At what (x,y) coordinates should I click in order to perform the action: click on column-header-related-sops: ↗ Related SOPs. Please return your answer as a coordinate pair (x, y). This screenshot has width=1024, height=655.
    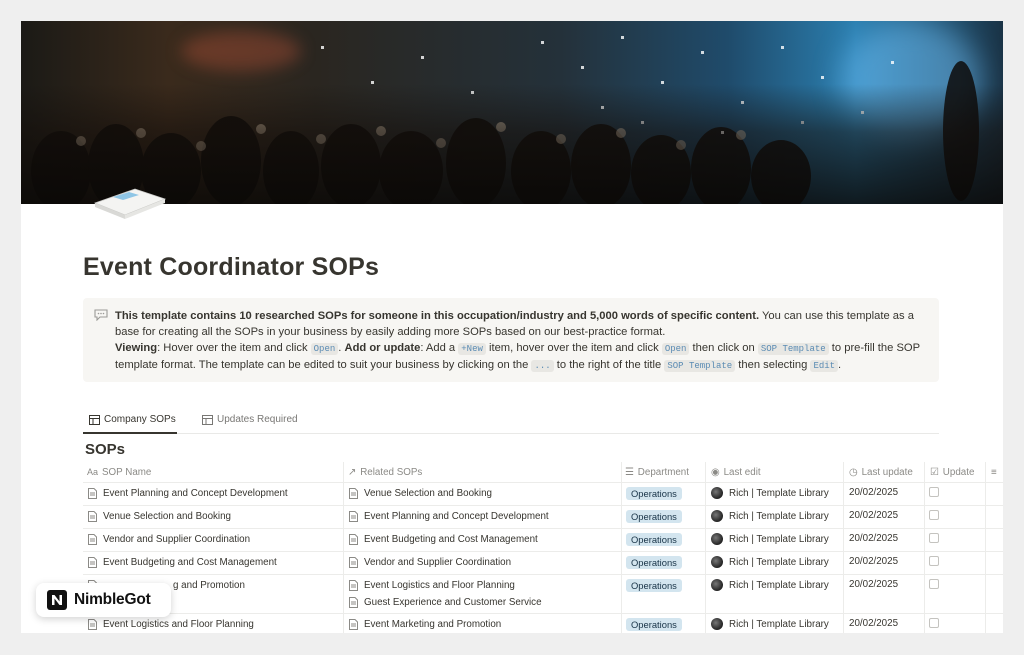
    Looking at the image, I should click on (385, 472).